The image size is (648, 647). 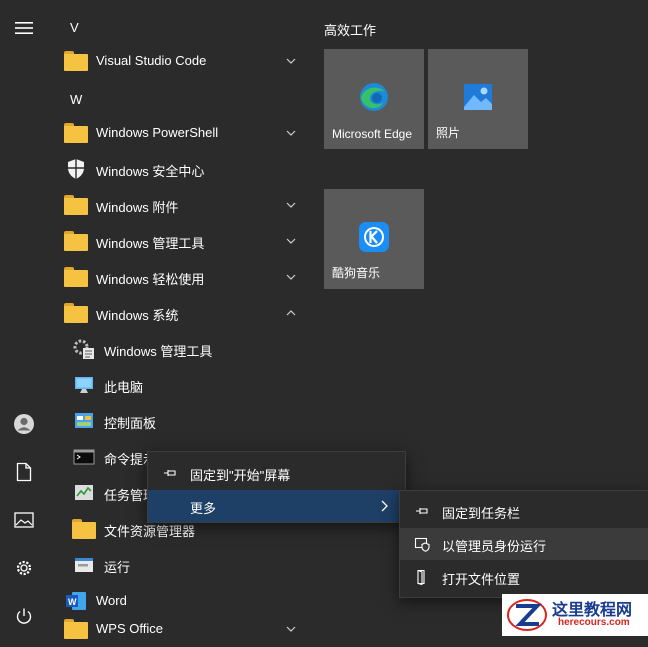 I want to click on app-item-windows-admin-tools-folder: Windows 管理工具, so click(x=179, y=241).